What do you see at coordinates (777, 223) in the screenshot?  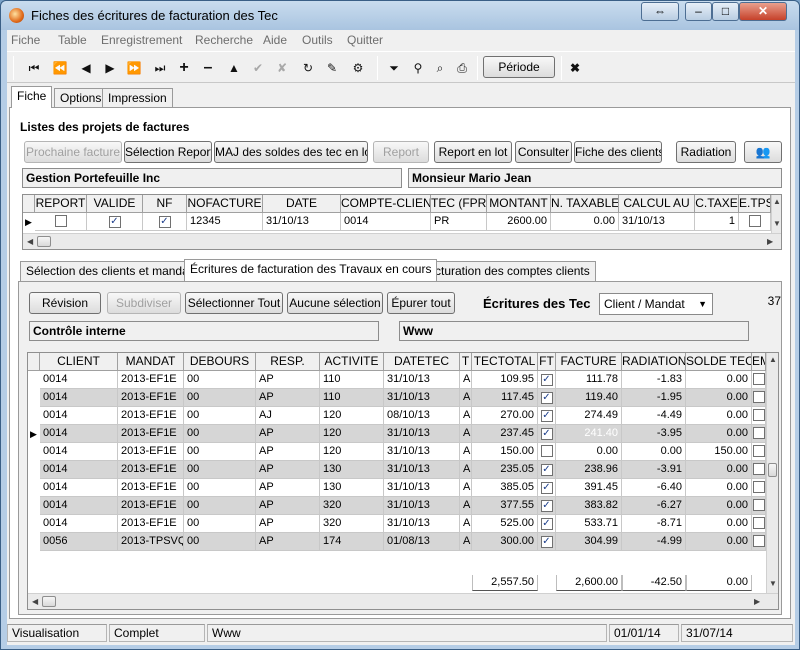 I see `scroll-down-icon: ▼` at bounding box center [777, 223].